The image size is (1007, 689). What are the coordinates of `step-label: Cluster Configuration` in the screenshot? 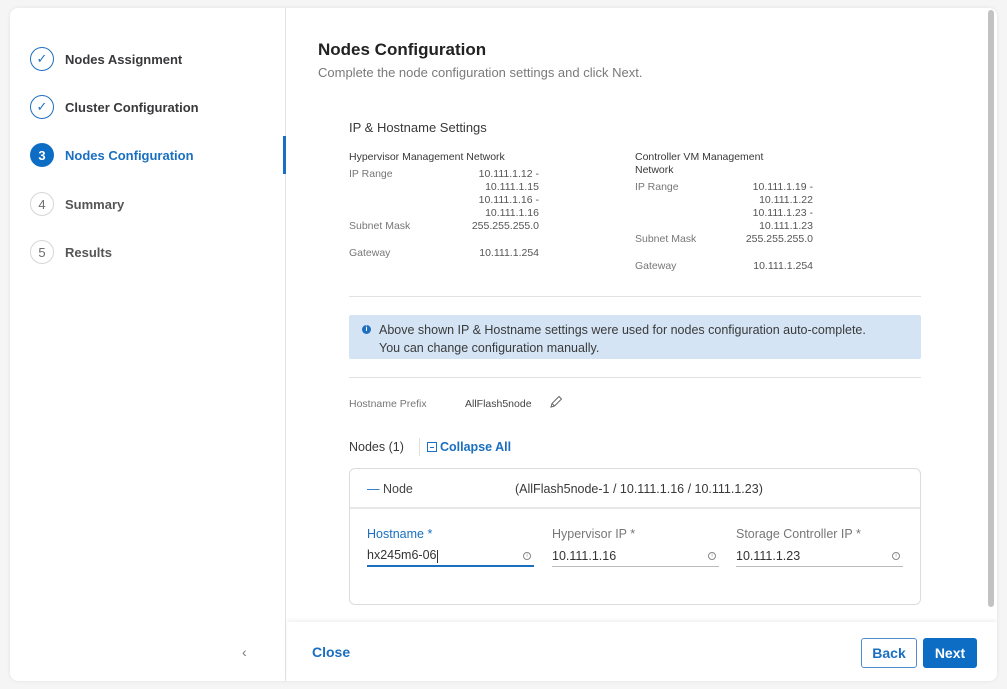 It's located at (132, 107).